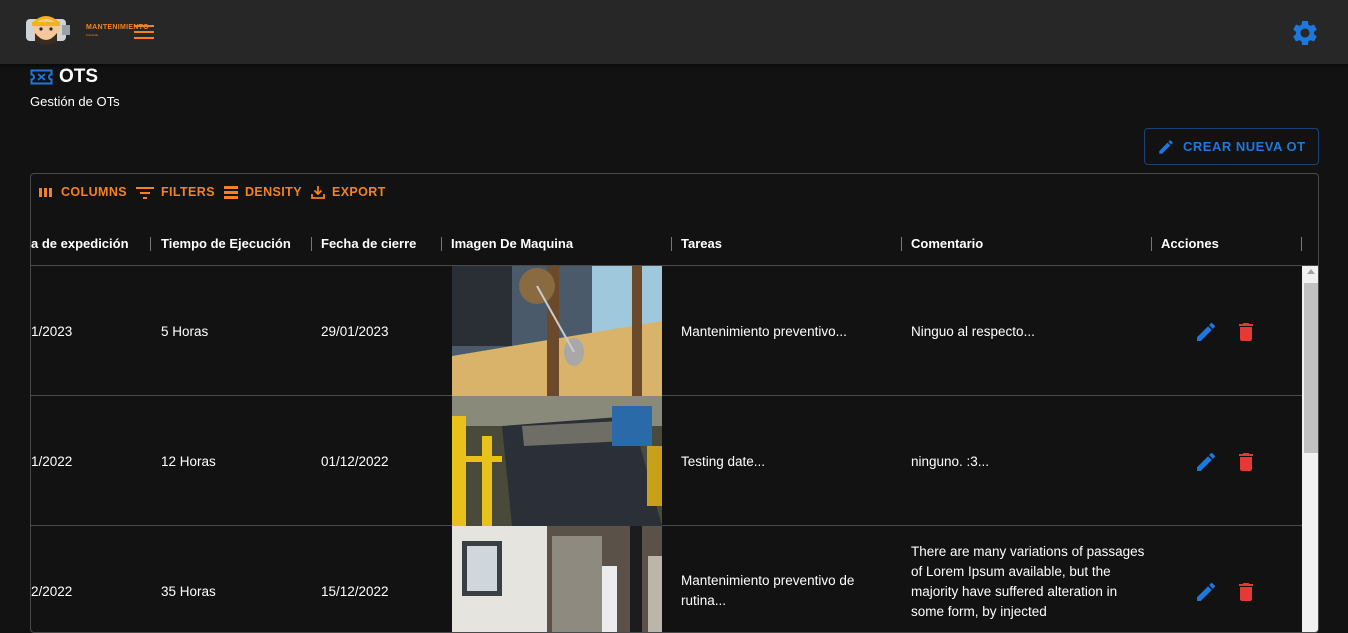  Describe the element at coordinates (52, 591) in the screenshot. I see `cell-expedicion: 2/2022` at that location.